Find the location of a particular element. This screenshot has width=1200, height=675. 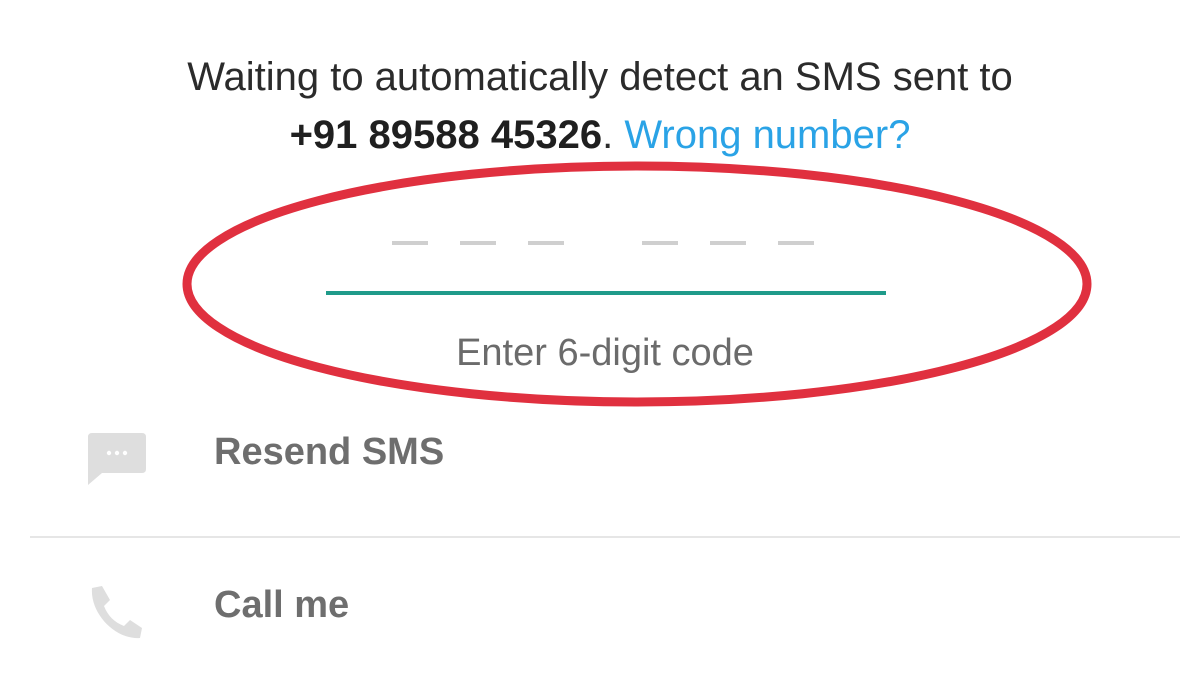

divider is located at coordinates (605, 537).